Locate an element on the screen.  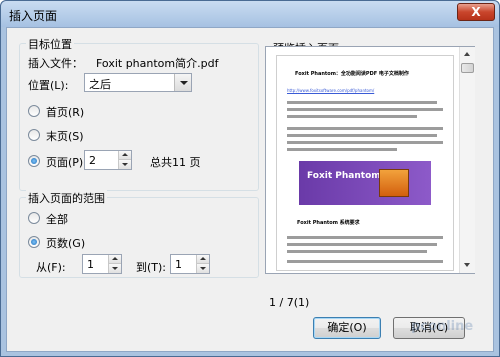
page-count-radio is located at coordinates (34, 242).